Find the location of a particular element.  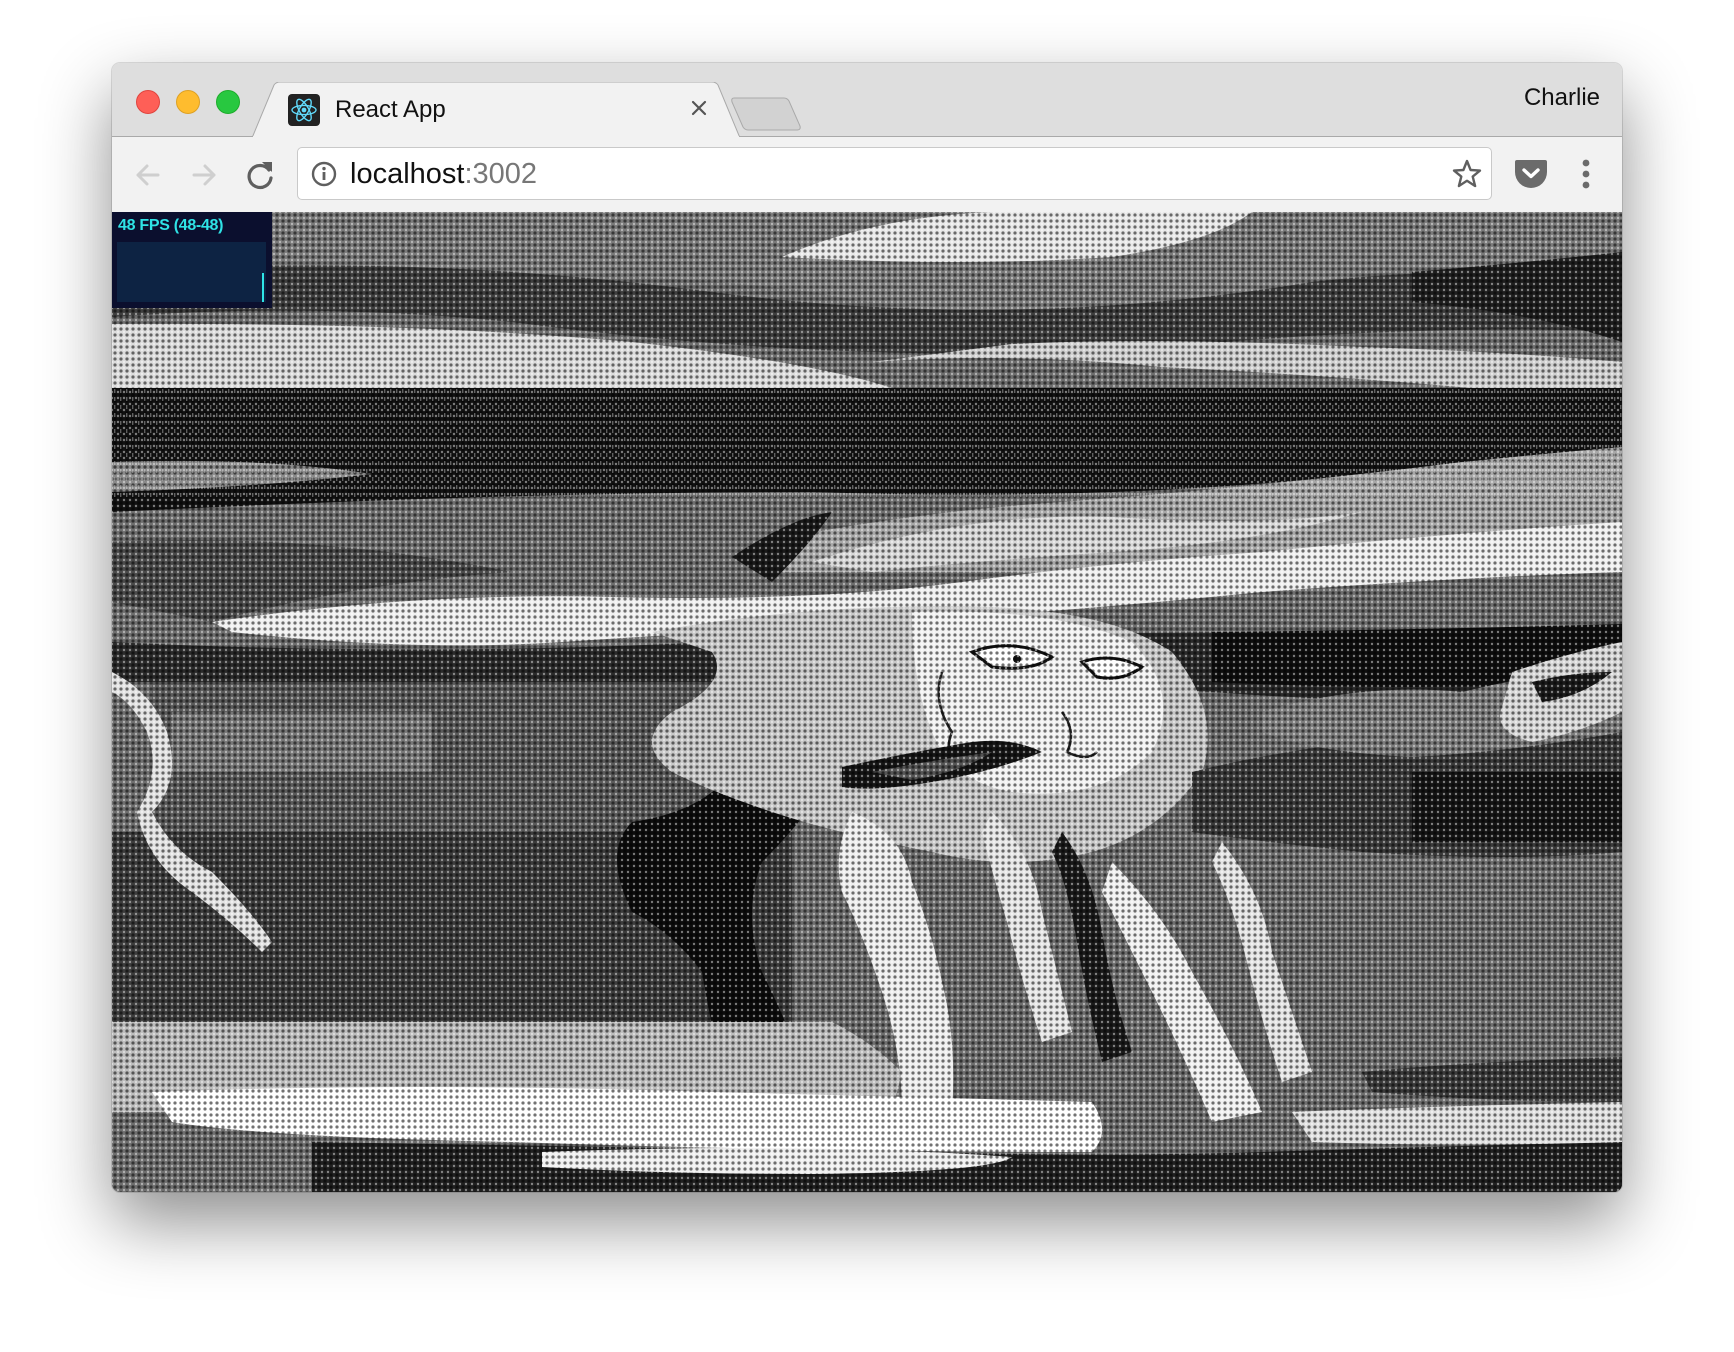

star-icon is located at coordinates (1467, 174).